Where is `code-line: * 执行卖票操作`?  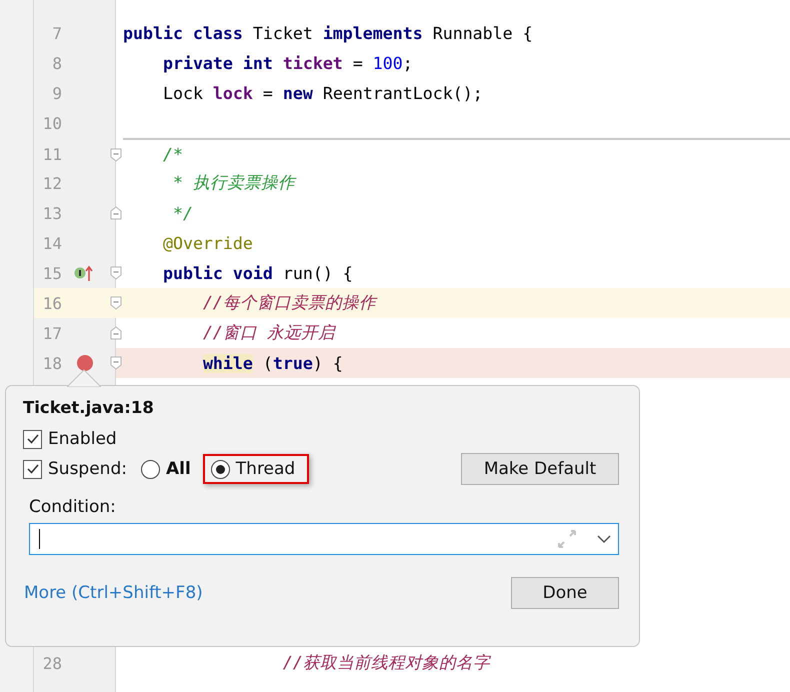
code-line: * 执行卖票操作 is located at coordinates (233, 183).